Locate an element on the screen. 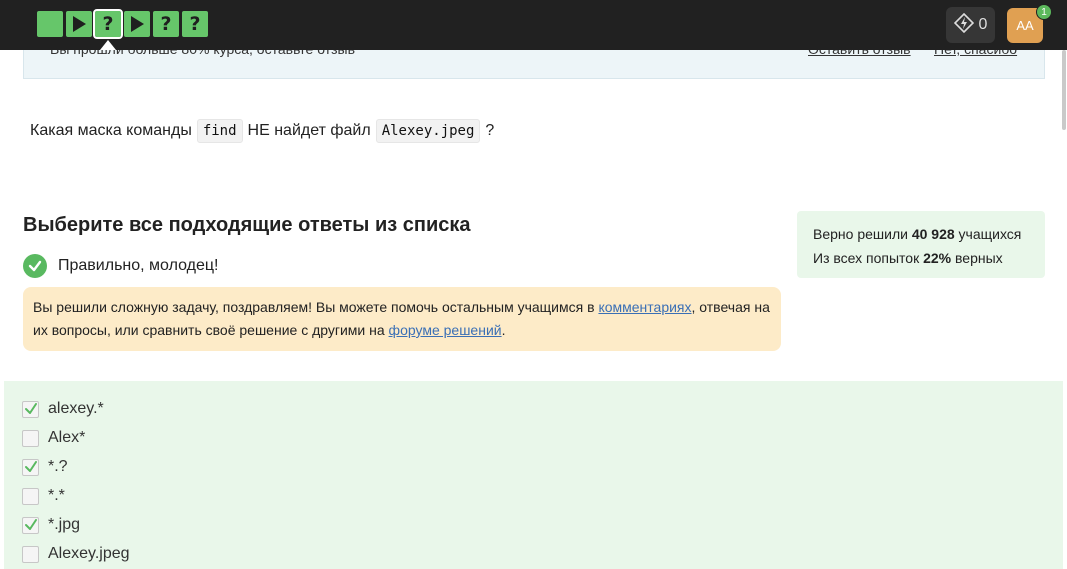 The image size is (1067, 569). option-label: *.* is located at coordinates (56, 495).